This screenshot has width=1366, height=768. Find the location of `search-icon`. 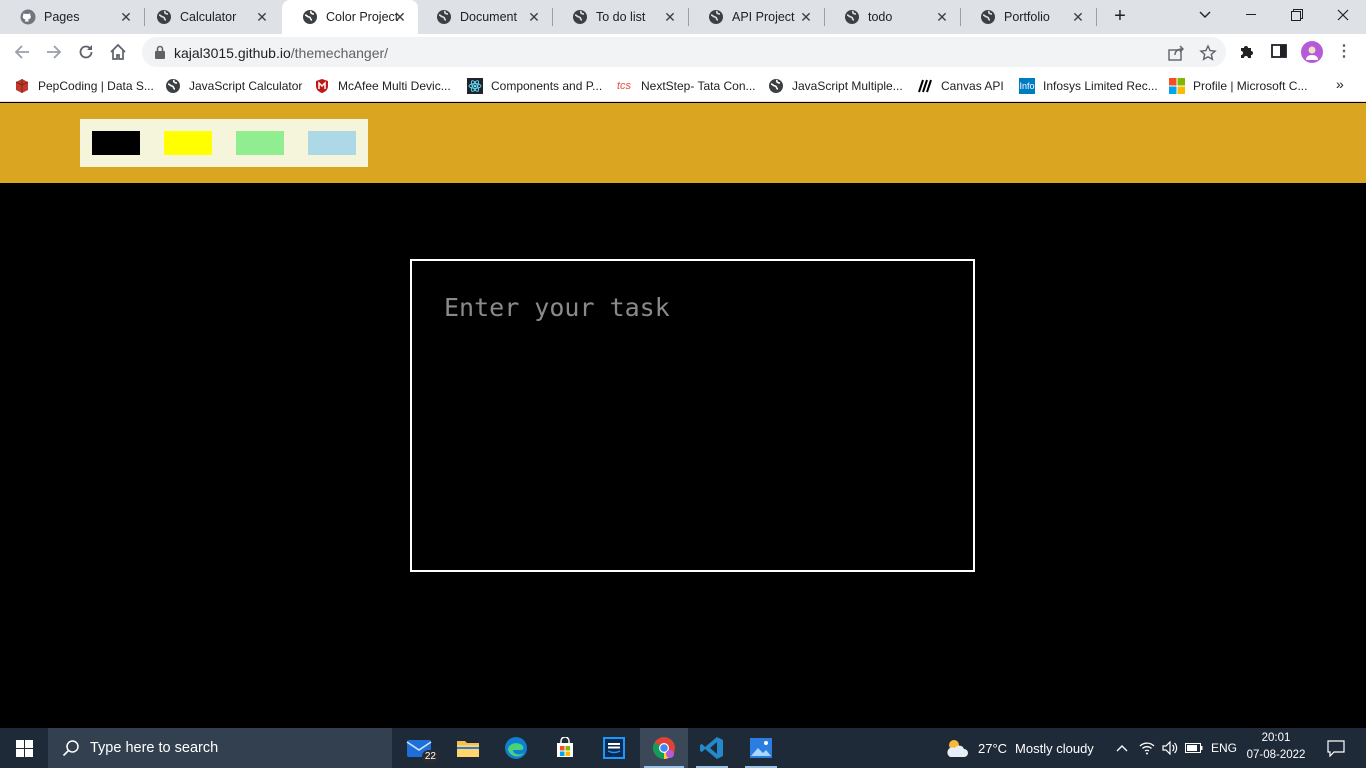

search-icon is located at coordinates (70, 748).